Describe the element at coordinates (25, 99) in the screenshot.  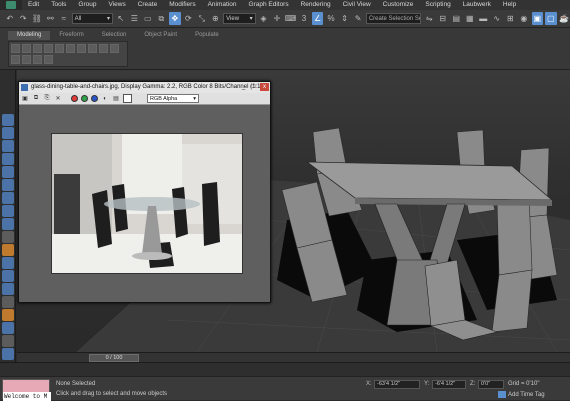
I see `save-image-icon: ▣` at that location.